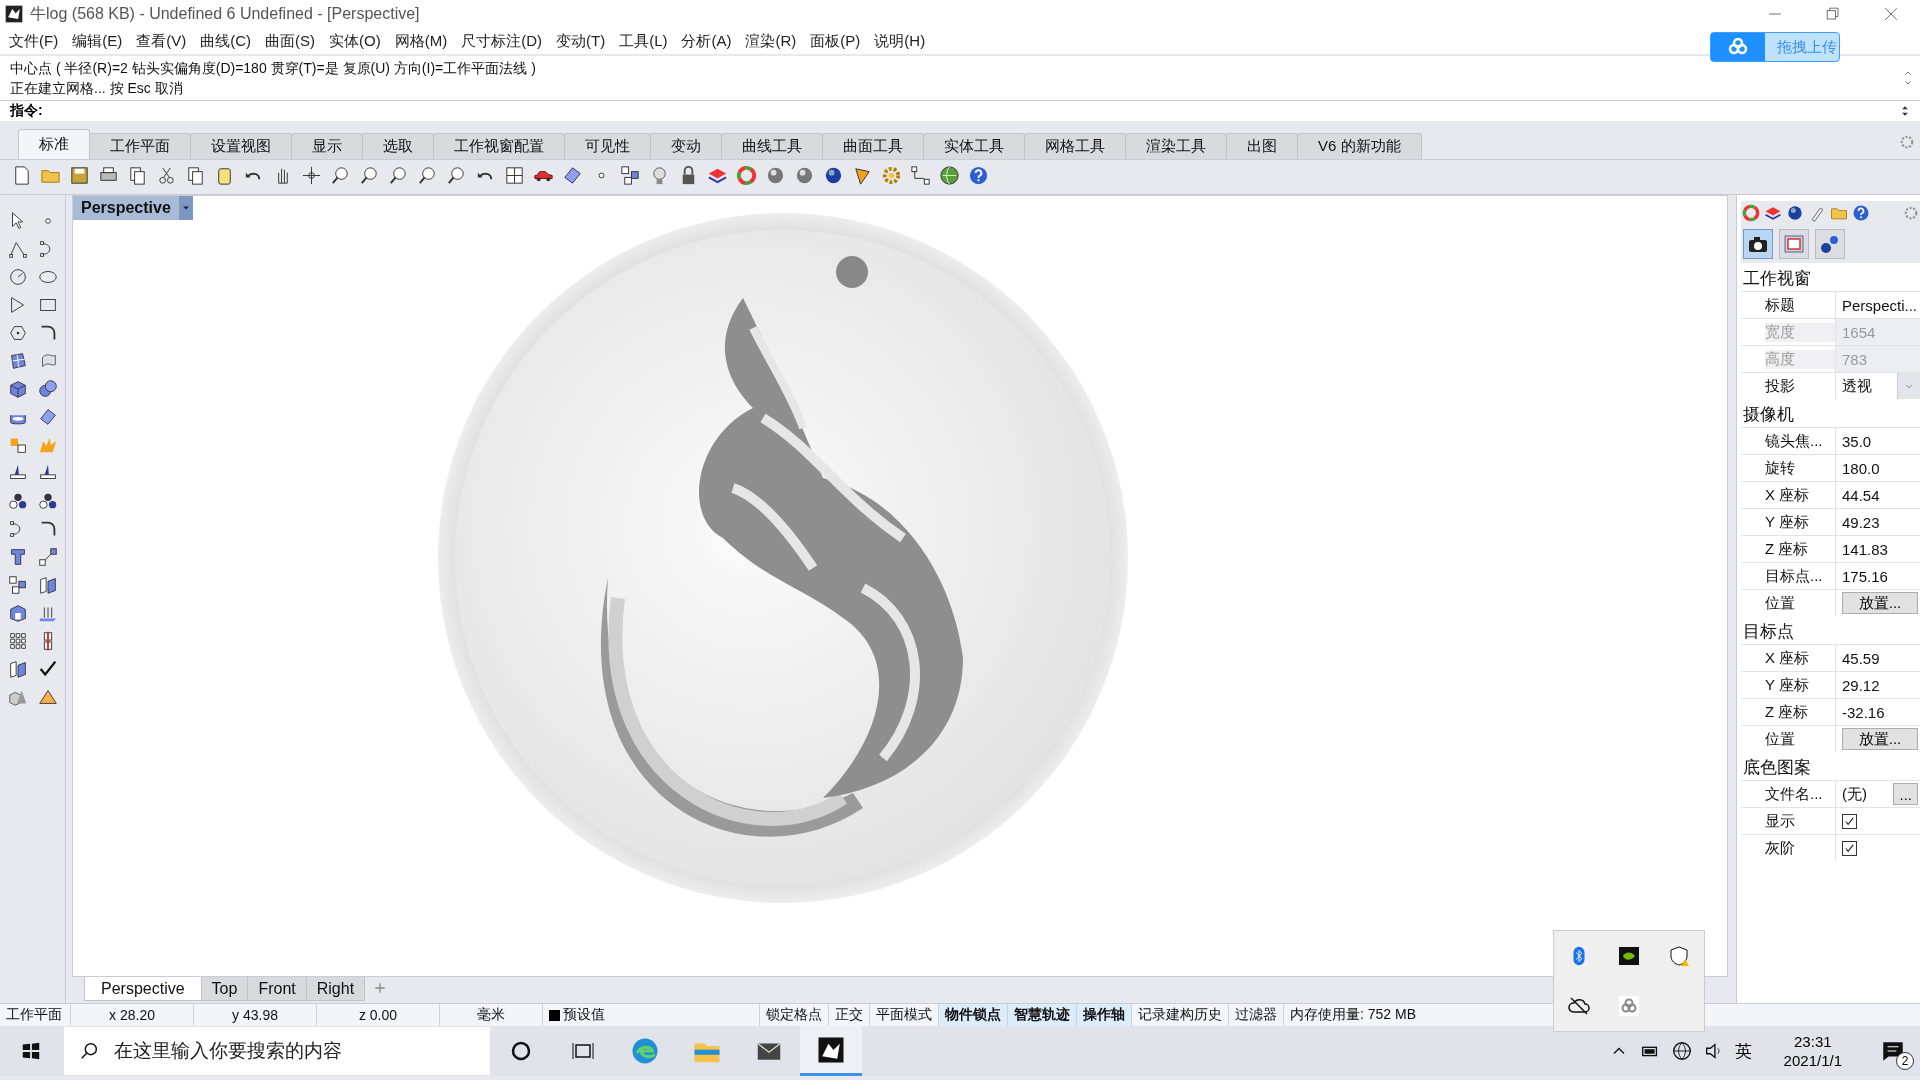 This screenshot has height=1080, width=1920. I want to click on menu-item: 尺寸标注(D), so click(501, 41).